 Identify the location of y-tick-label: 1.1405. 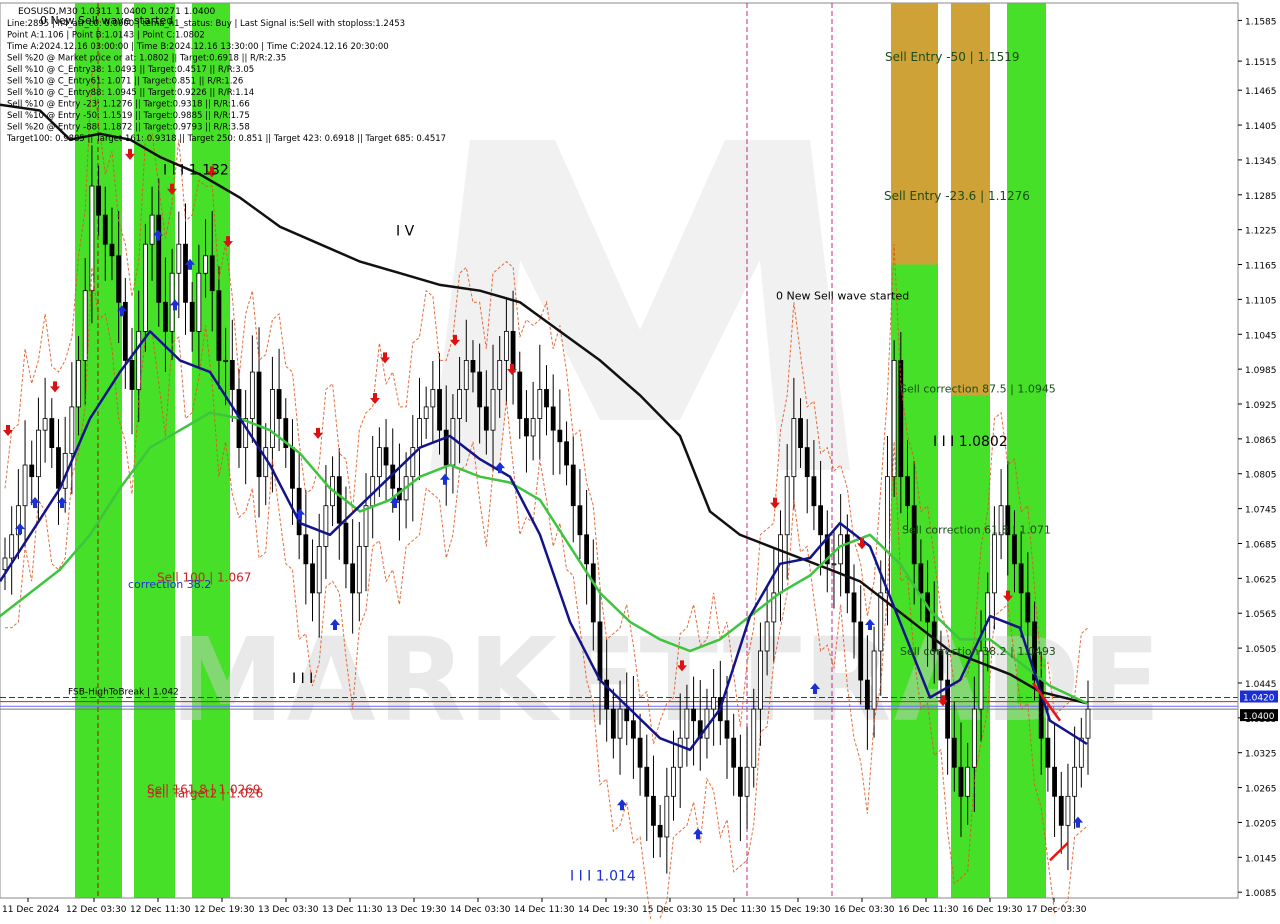
(1261, 127).